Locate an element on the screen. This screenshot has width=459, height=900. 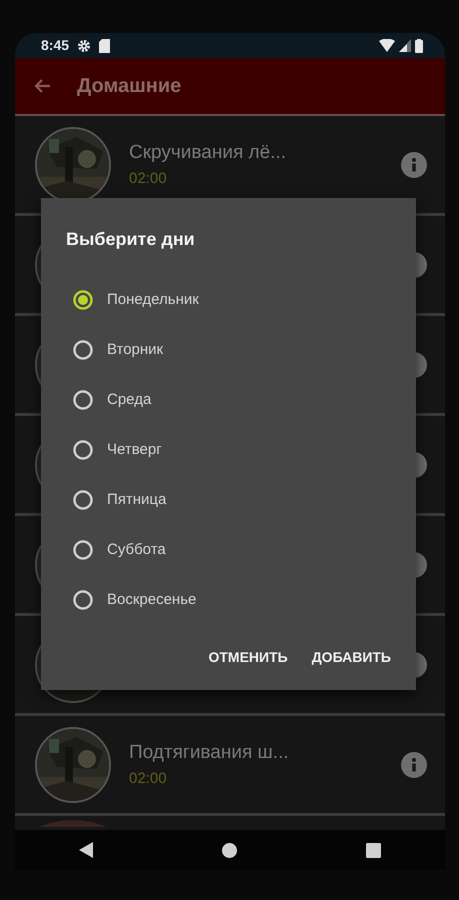
back-icon is located at coordinates (86, 850).